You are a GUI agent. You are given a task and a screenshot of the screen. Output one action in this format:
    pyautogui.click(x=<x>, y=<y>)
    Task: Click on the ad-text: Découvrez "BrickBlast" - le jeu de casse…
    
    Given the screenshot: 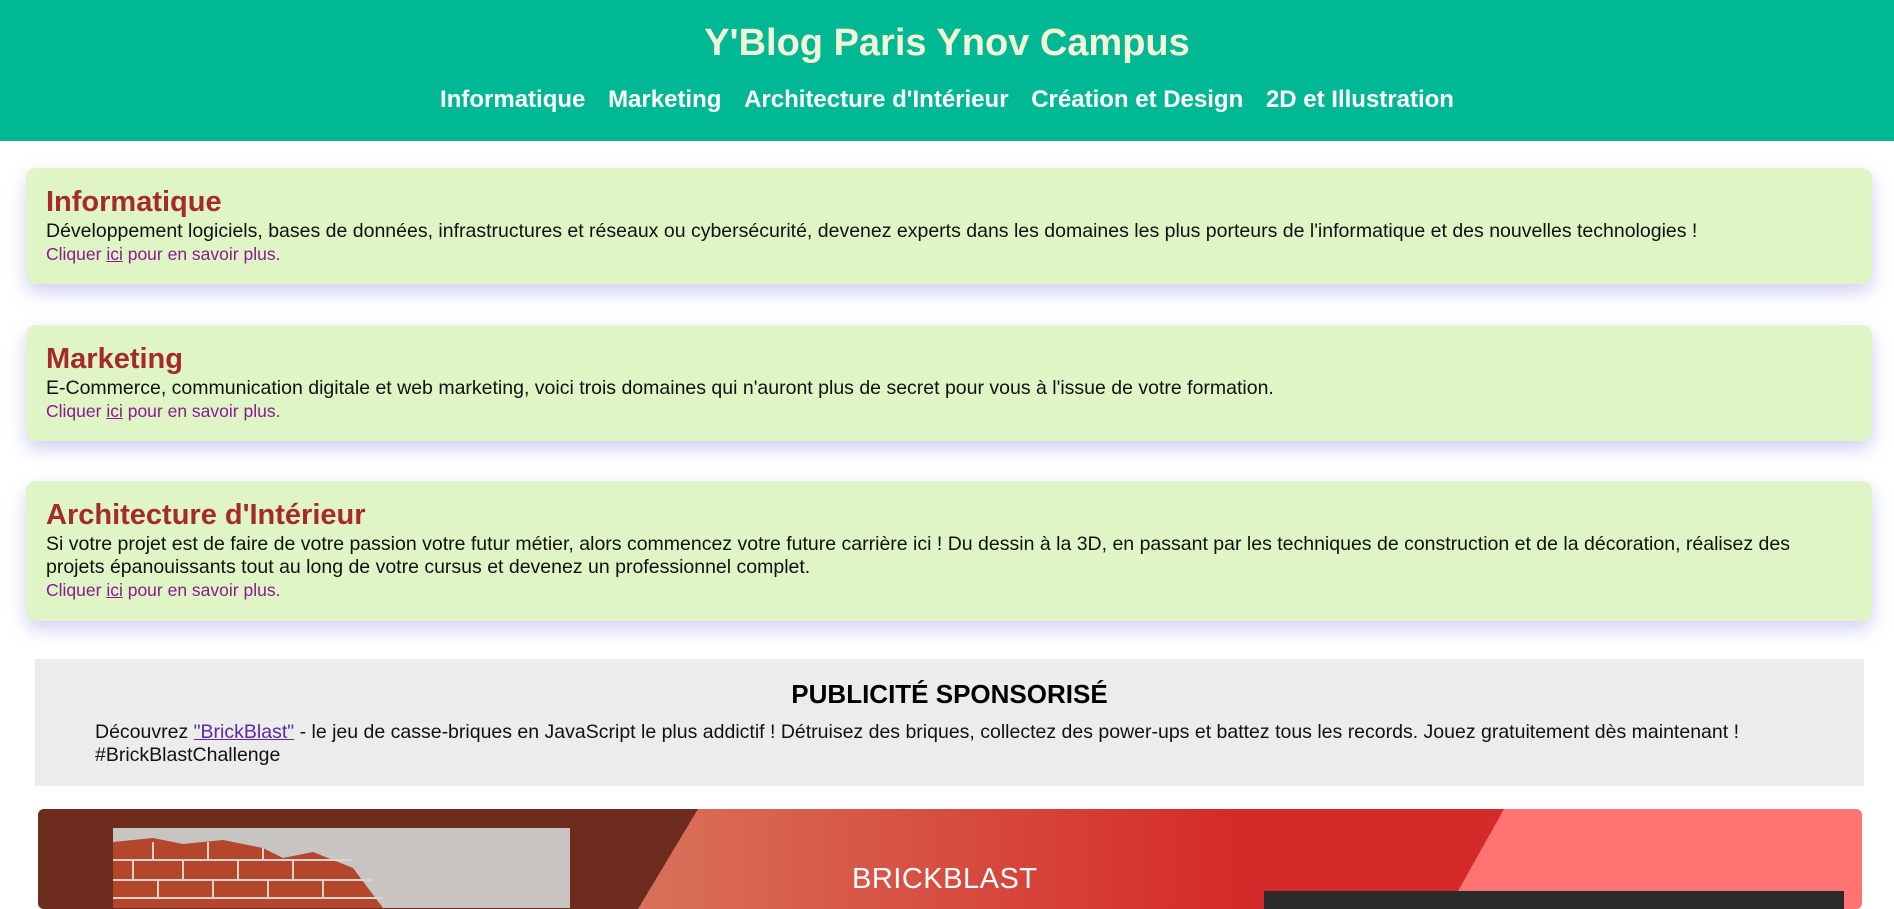 What is the action you would take?
    pyautogui.click(x=955, y=744)
    